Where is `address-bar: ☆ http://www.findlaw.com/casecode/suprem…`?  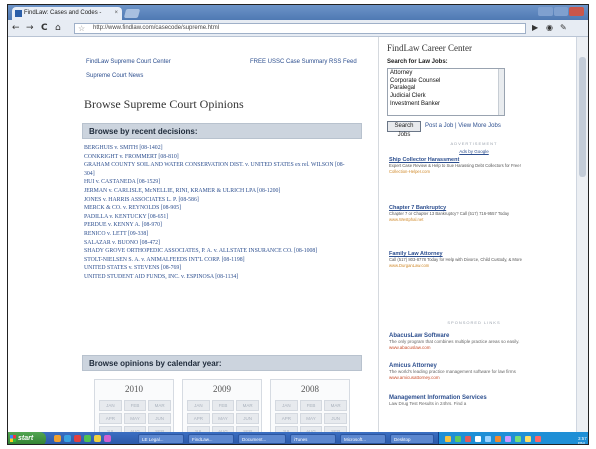
address-bar: ☆ http://www.findlaw.com/casecode/suprem… is located at coordinates (300, 28).